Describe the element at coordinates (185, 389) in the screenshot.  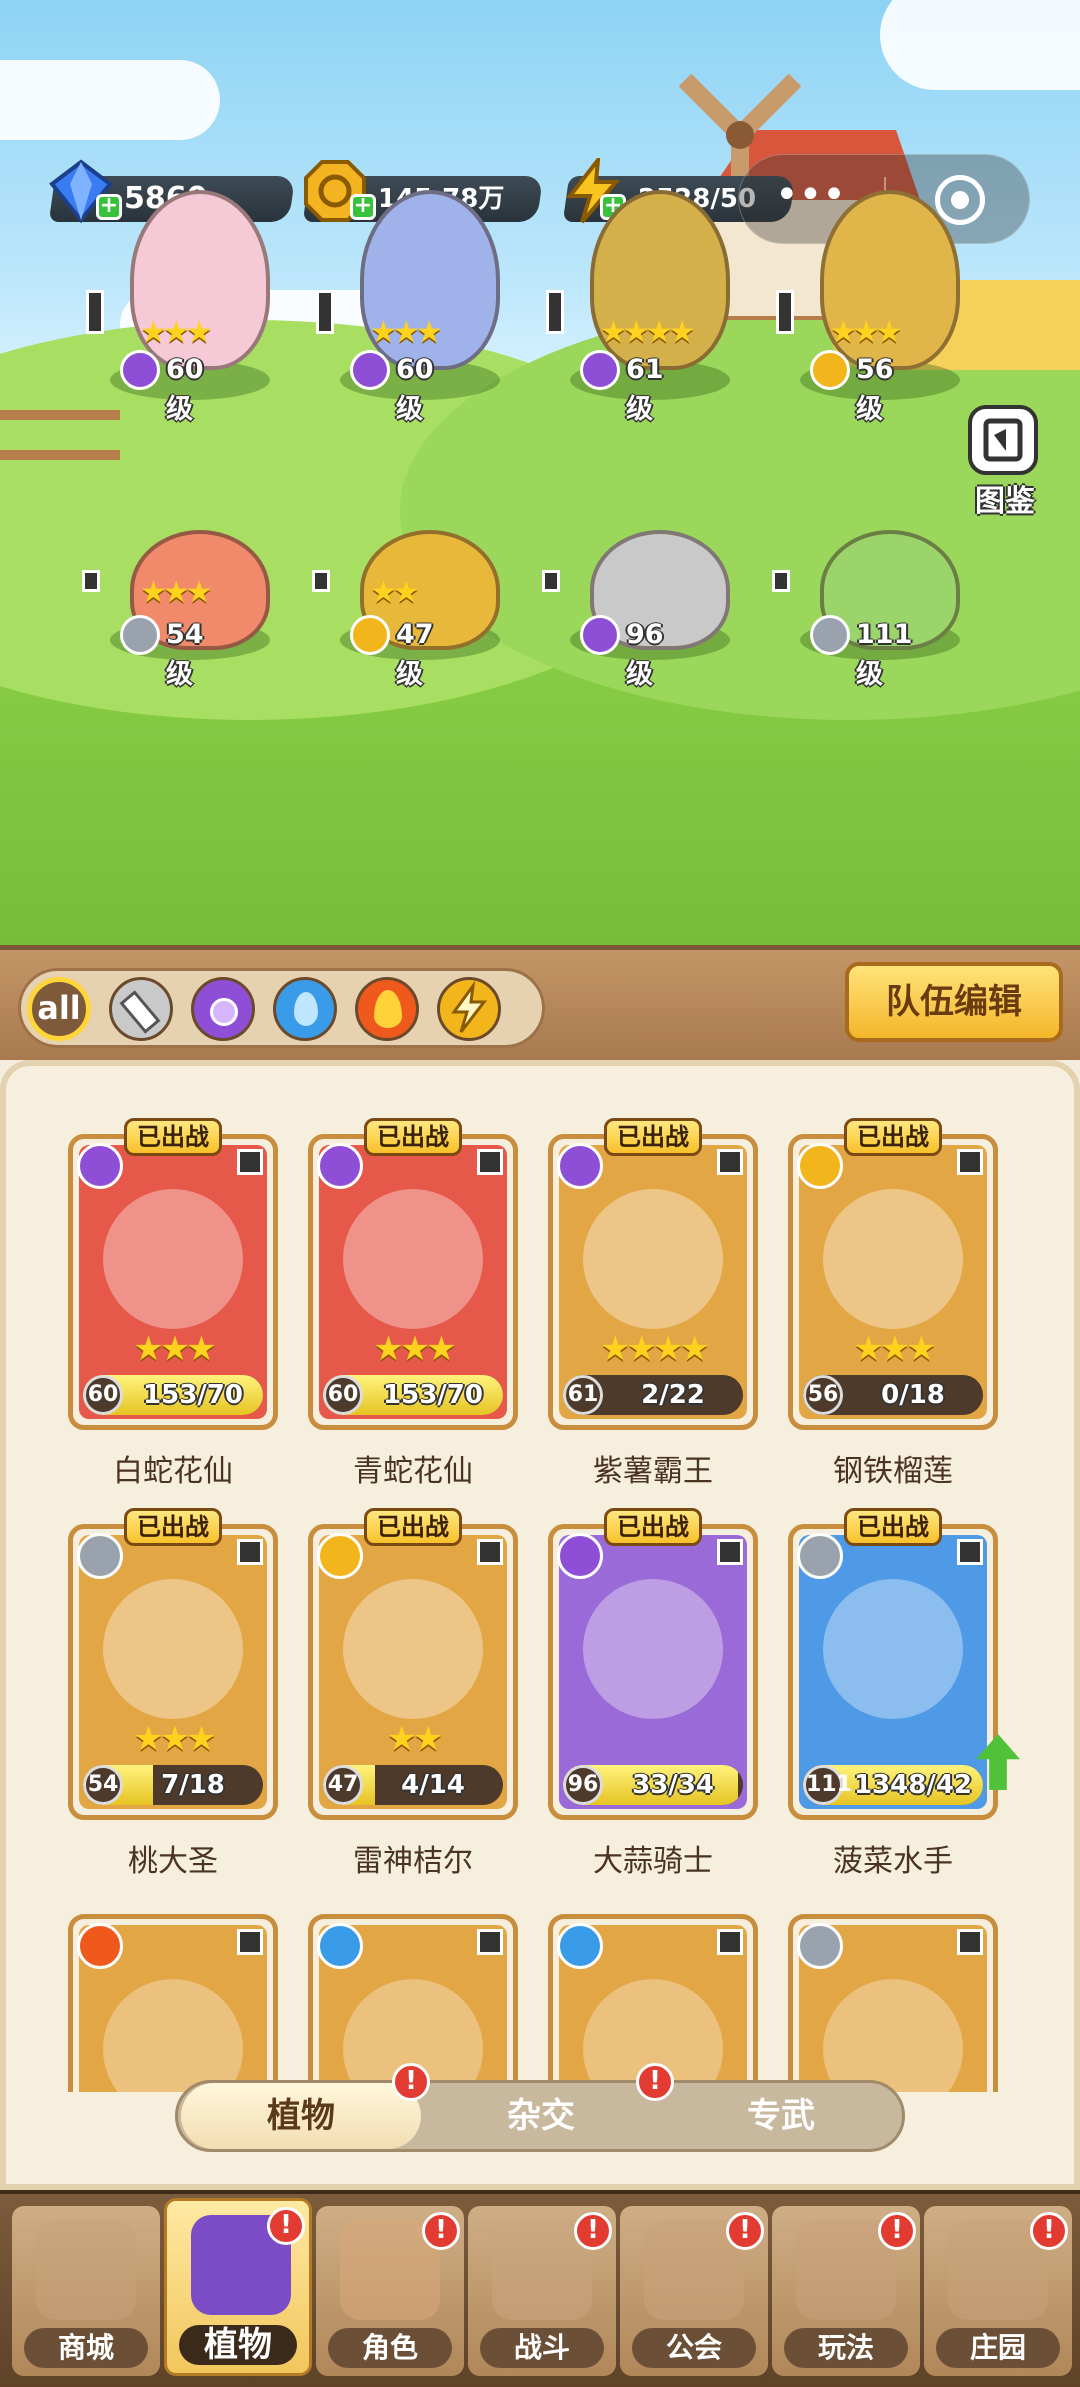
I see `unit-level: 60级` at that location.